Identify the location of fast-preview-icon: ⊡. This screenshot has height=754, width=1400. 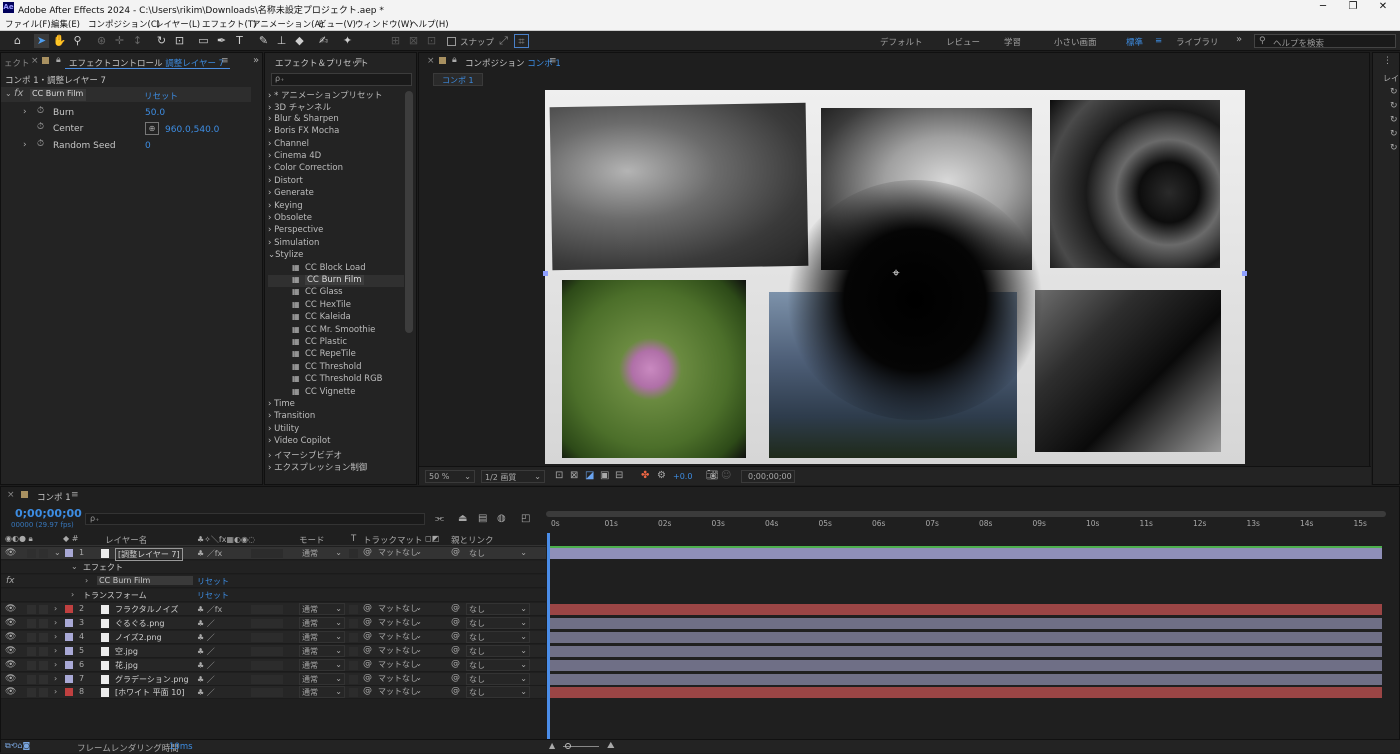
(559, 475).